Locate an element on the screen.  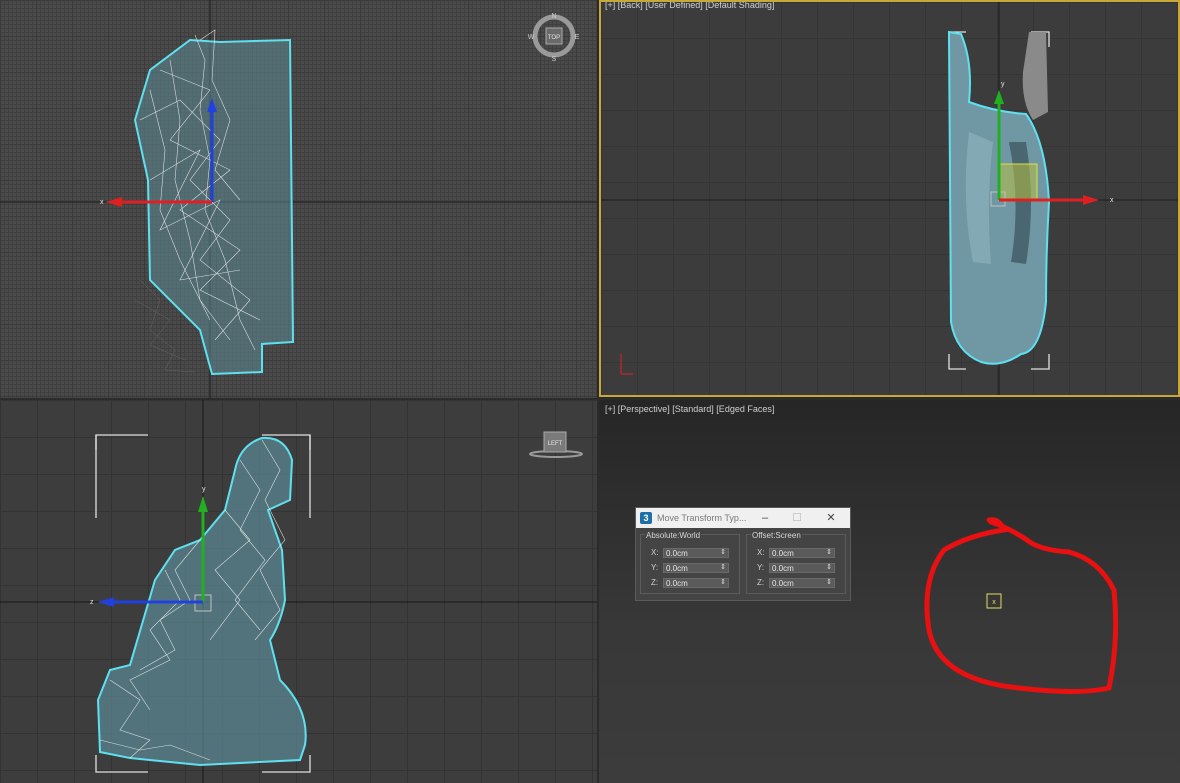
group-title: Offset:Screen is located at coordinates (776, 535).